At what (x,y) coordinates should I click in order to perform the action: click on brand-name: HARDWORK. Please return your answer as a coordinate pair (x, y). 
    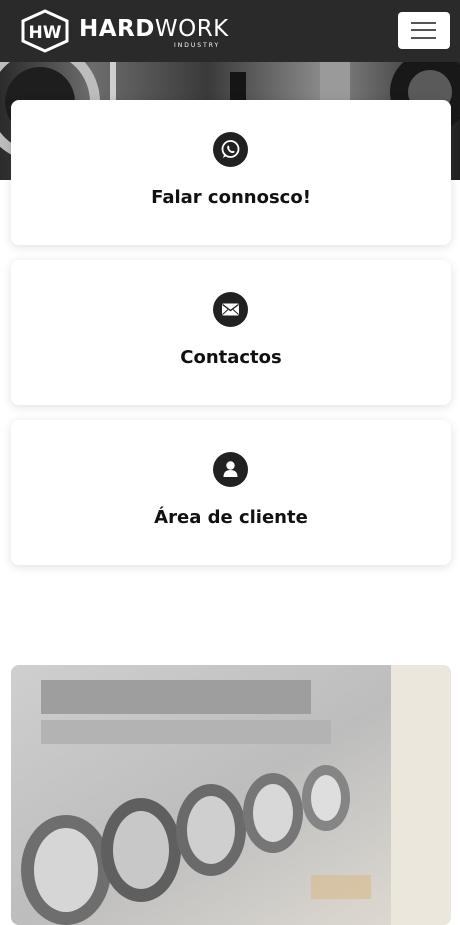
    Looking at the image, I should click on (154, 29).